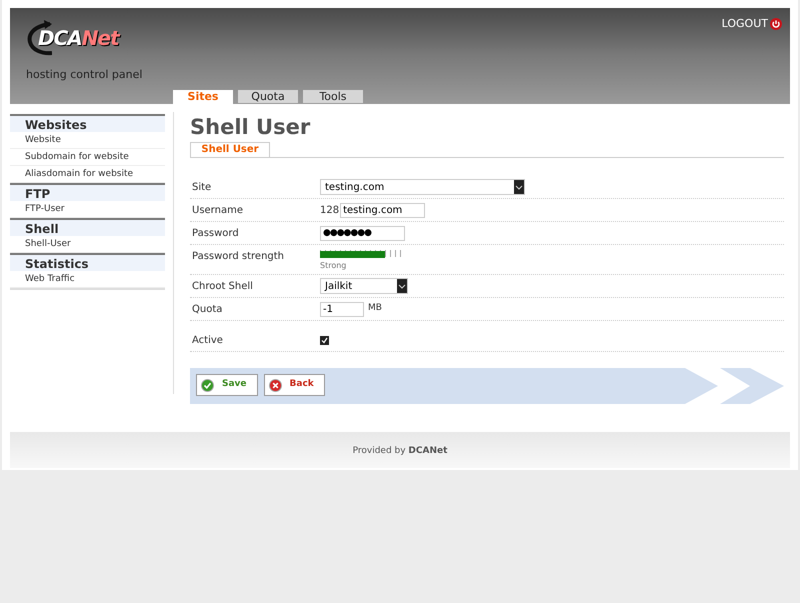 The height and width of the screenshot is (603, 800). I want to click on sidebar-heading: Shell, so click(87, 227).